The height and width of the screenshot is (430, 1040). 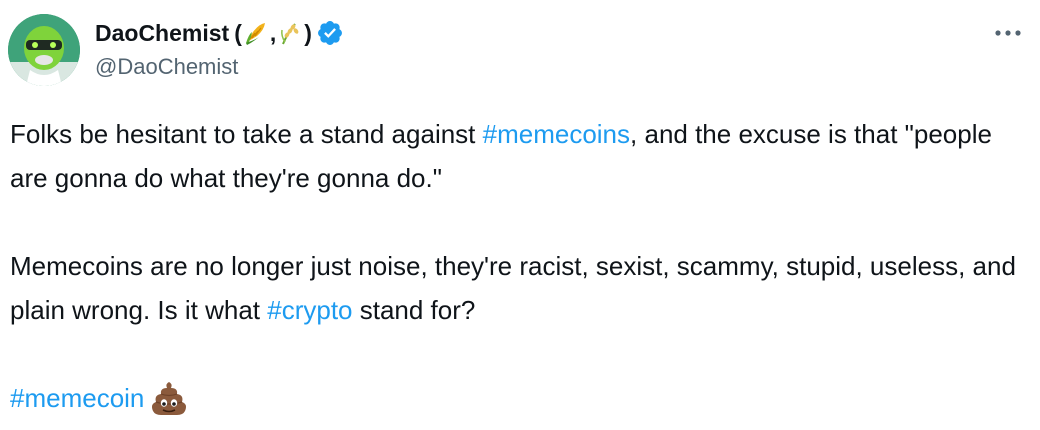 I want to click on hashtag-crypto-link: #crypto, so click(x=309, y=310).